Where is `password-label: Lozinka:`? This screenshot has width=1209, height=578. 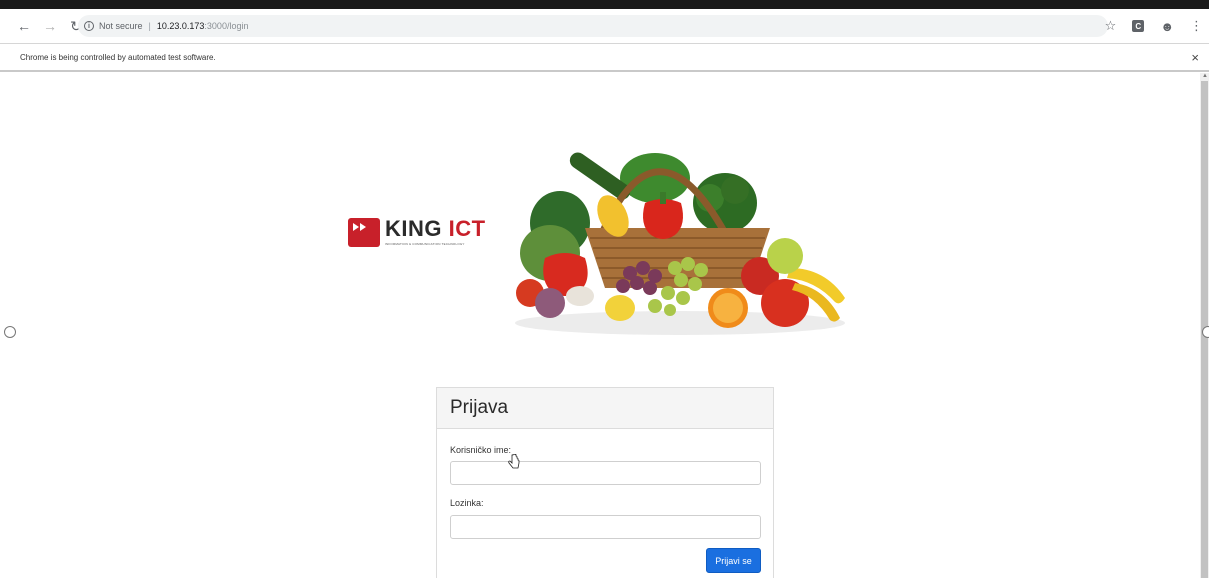
password-label: Lozinka: is located at coordinates (467, 503).